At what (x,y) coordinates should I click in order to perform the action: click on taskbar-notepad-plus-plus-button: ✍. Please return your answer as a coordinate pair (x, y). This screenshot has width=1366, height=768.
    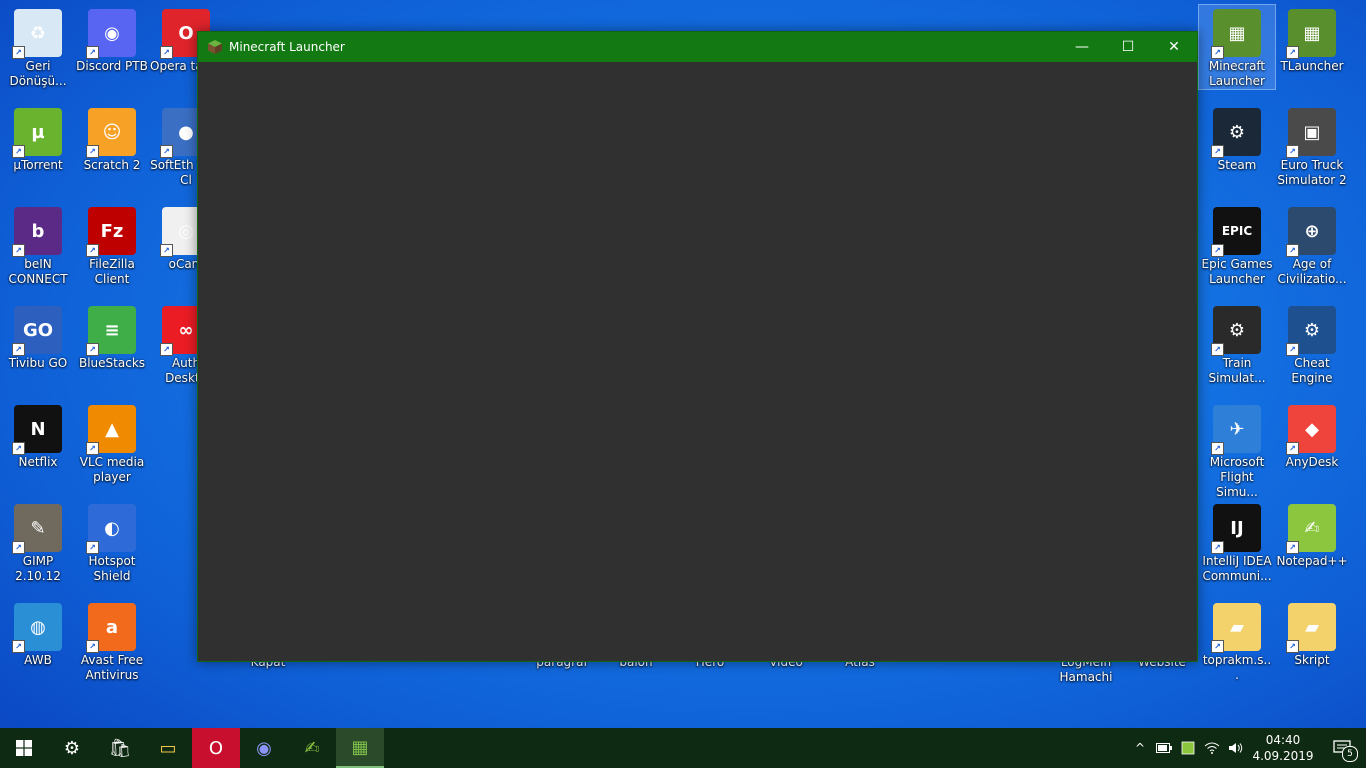
    Looking at the image, I should click on (312, 748).